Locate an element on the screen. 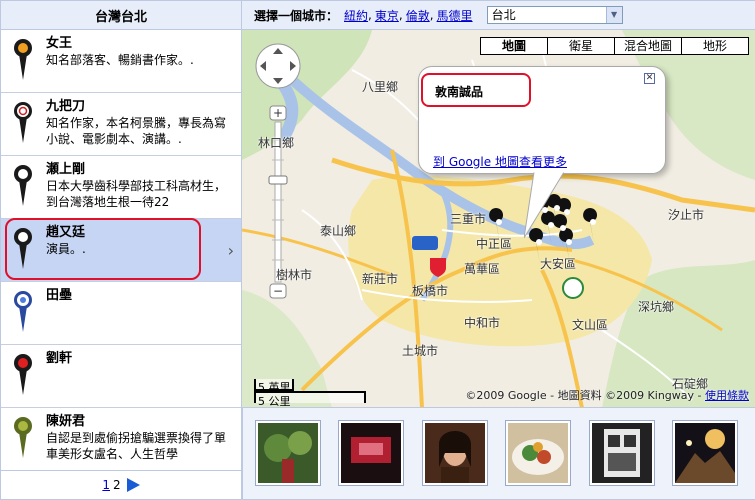 The width and height of the screenshot is (755, 500). person-name: 劉軒 is located at coordinates (59, 358).